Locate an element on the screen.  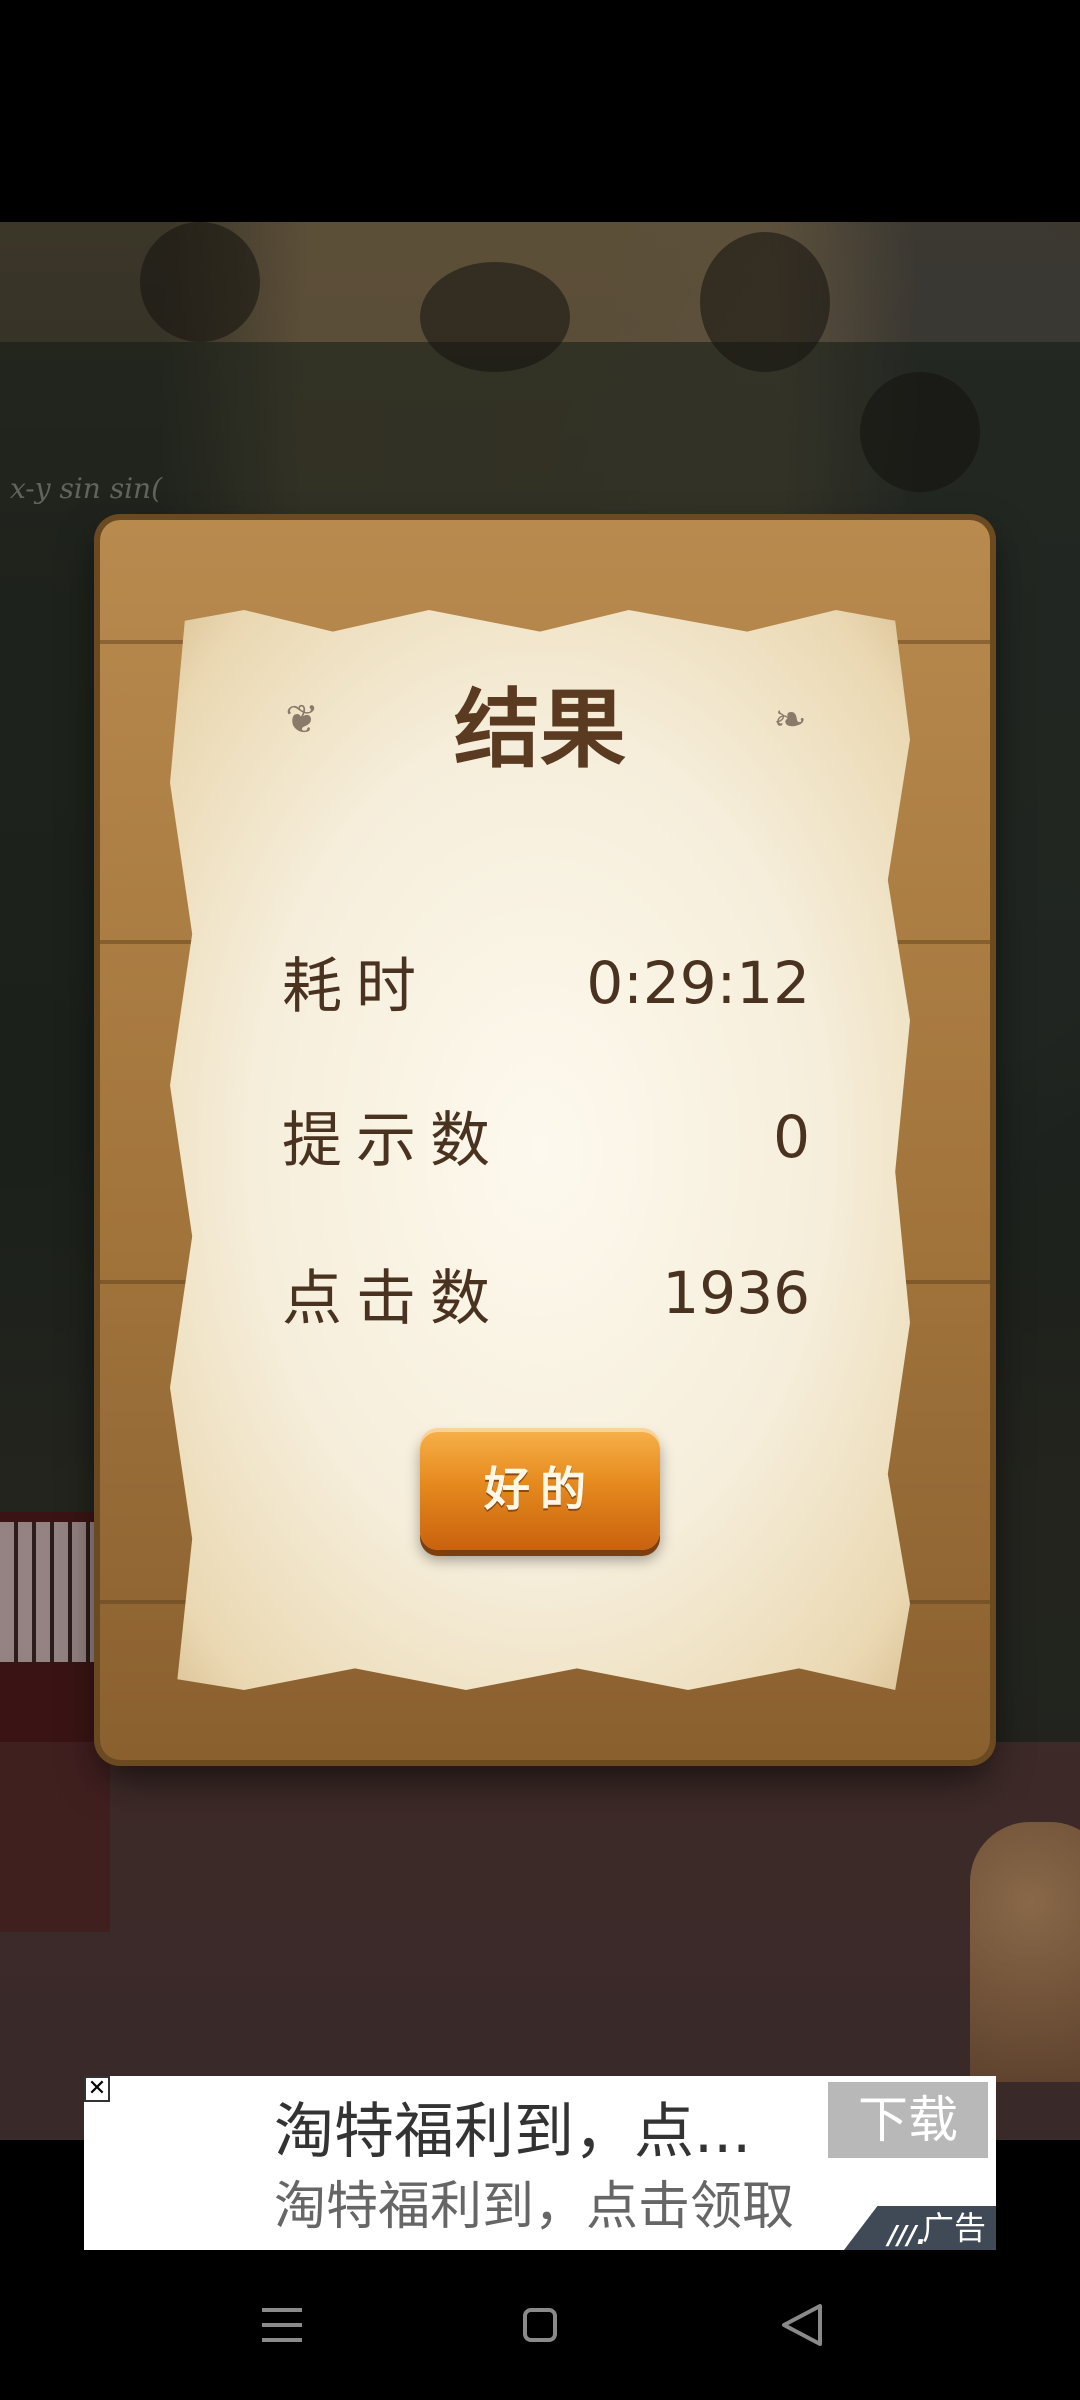
menu-icon is located at coordinates (283, 2325).